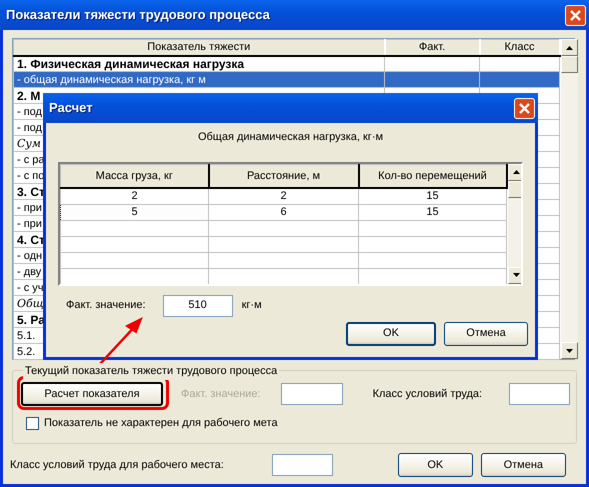  What do you see at coordinates (138, 15) in the screenshot?
I see `window-title: Показатели тяжести трудового процесса` at bounding box center [138, 15].